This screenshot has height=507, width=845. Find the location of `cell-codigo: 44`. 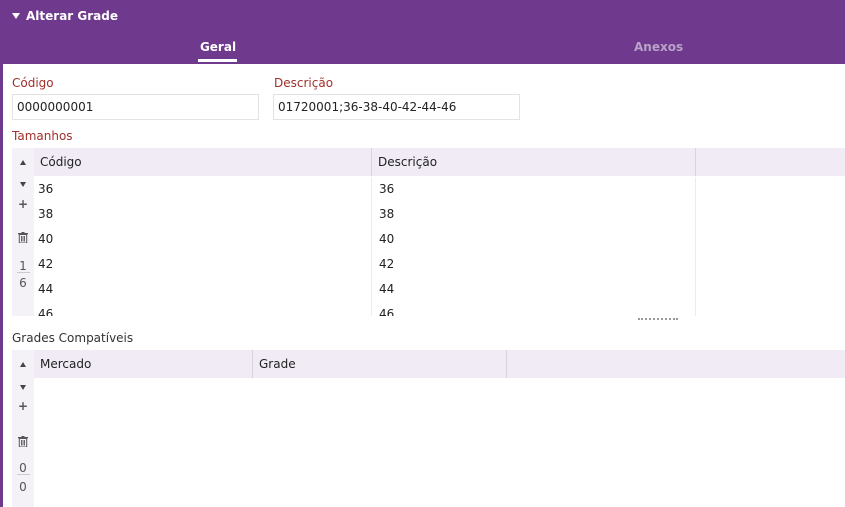

cell-codigo: 44 is located at coordinates (46, 289).